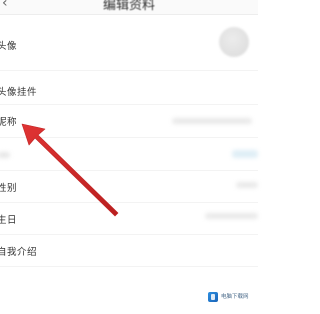 Image resolution: width=320 pixels, height=314 pixels. I want to click on red-arrow-pointer-icon, so click(70, 170).